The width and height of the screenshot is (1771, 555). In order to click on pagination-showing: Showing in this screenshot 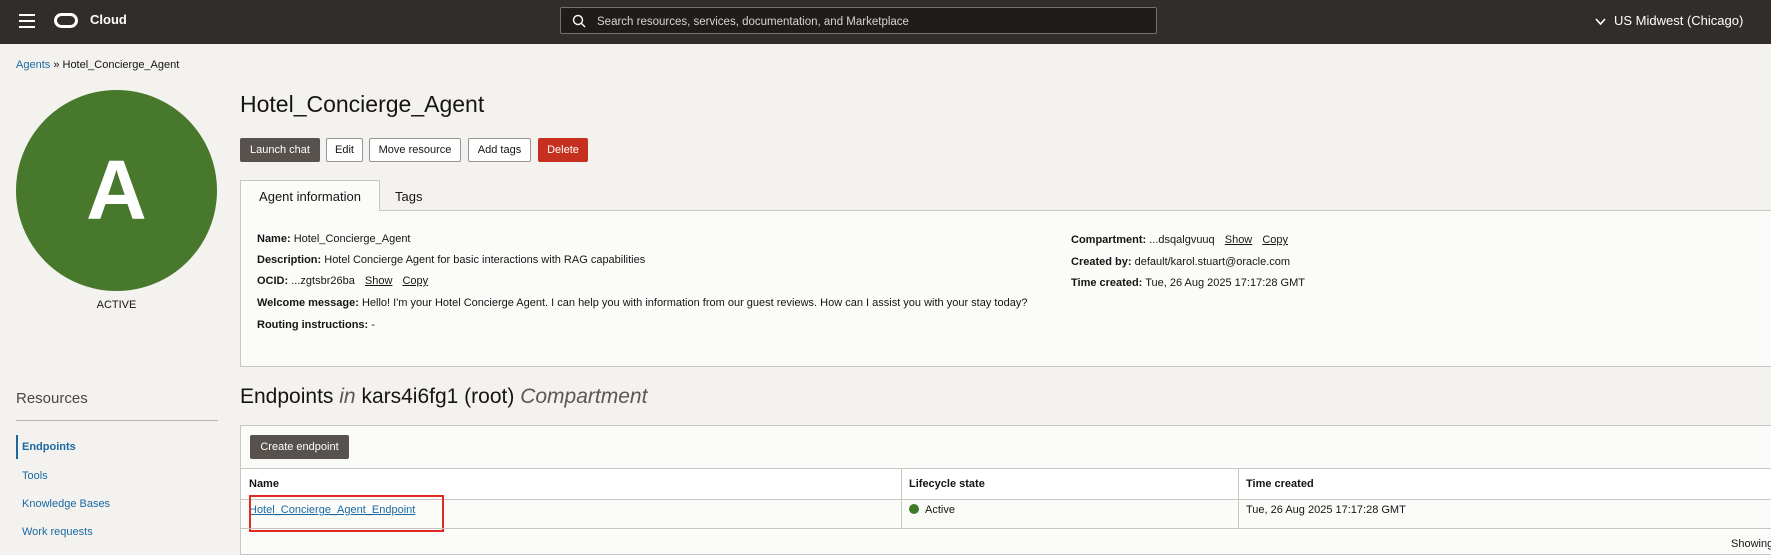, I will do `click(1751, 544)`.